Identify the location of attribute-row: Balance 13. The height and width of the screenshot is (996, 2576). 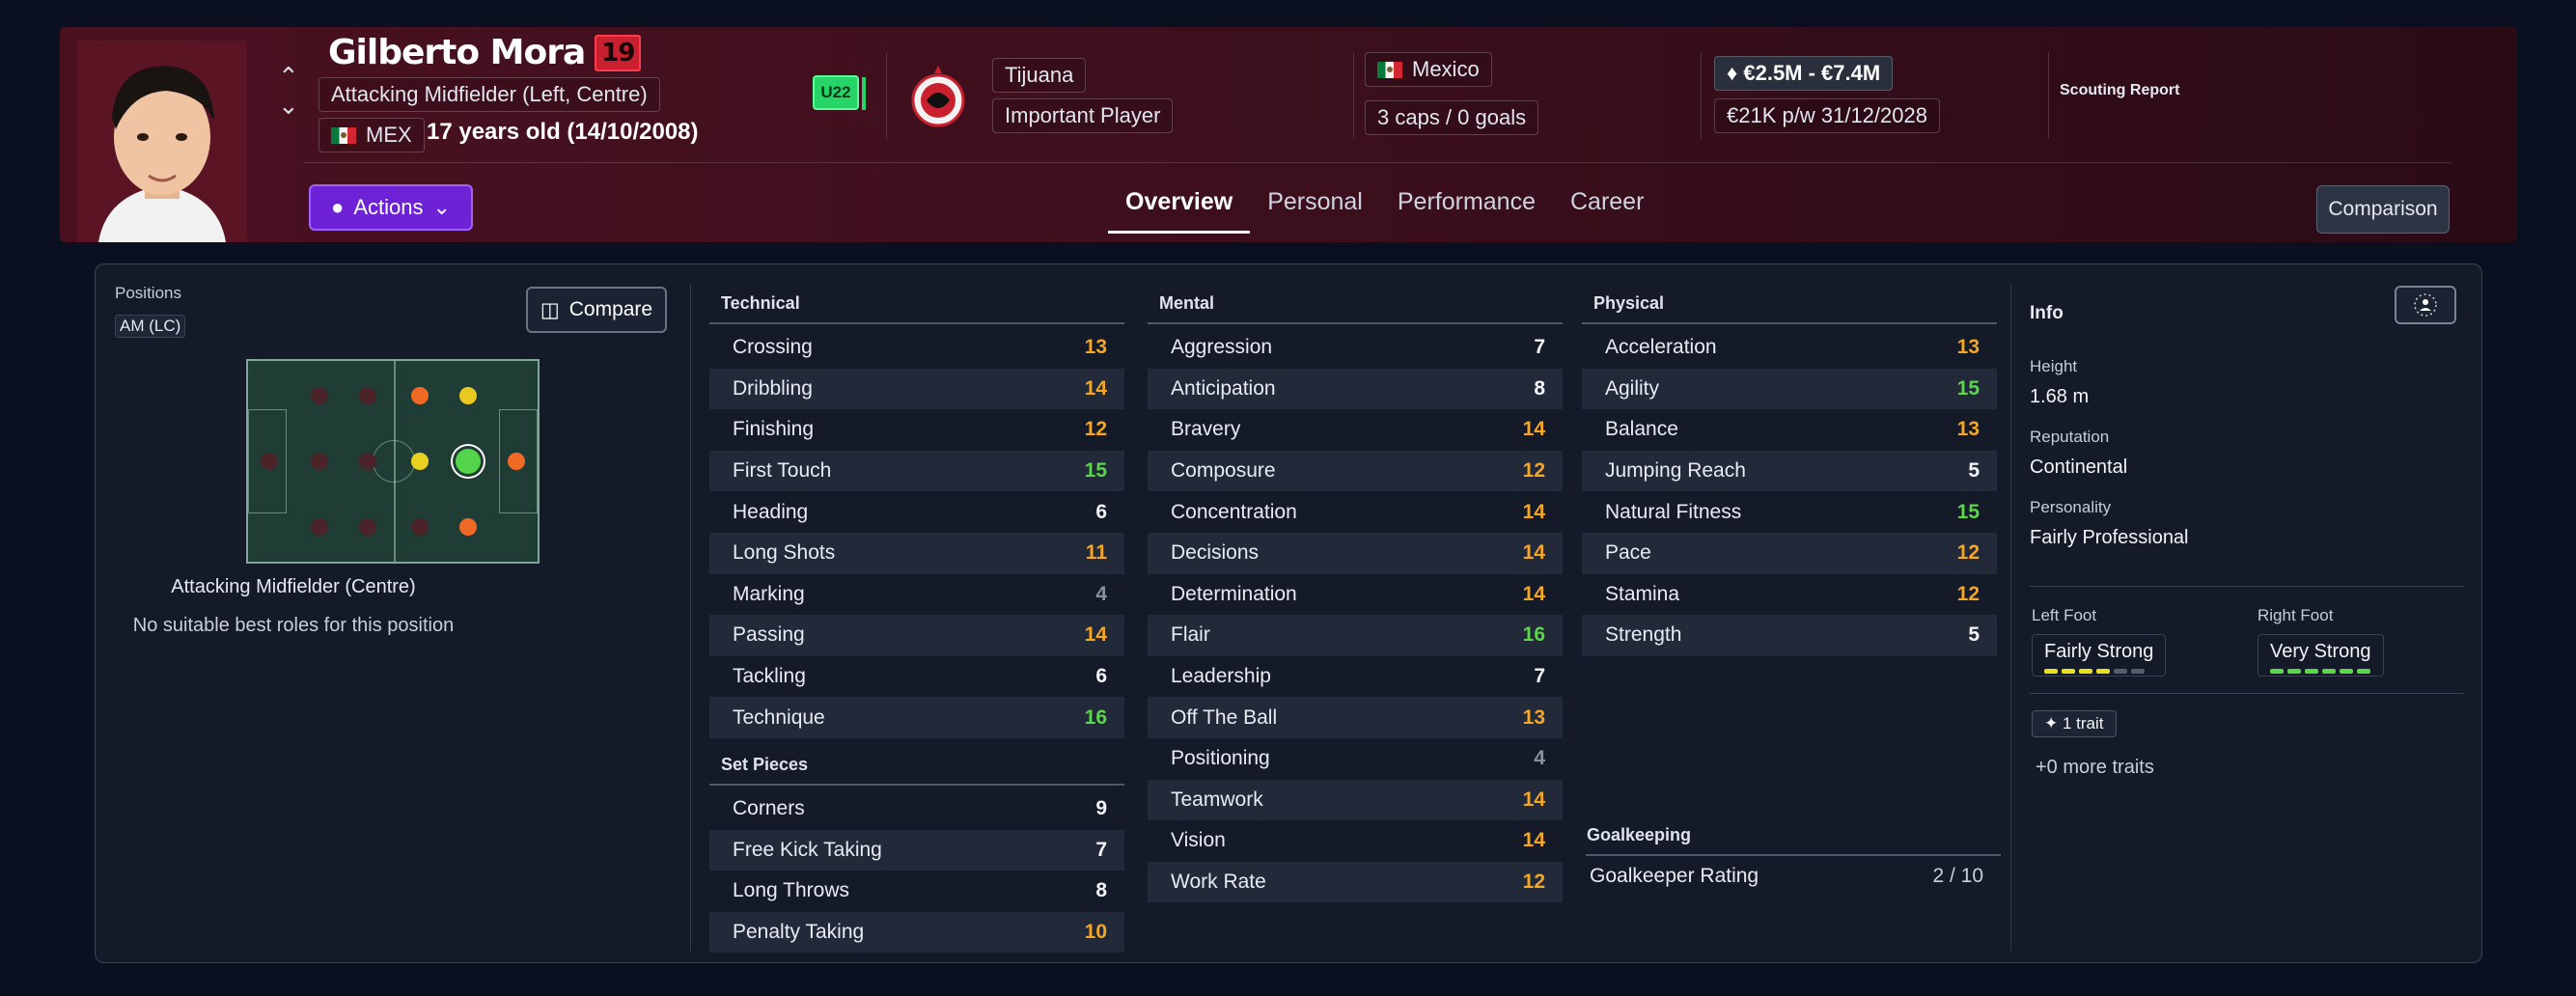
(1789, 430).